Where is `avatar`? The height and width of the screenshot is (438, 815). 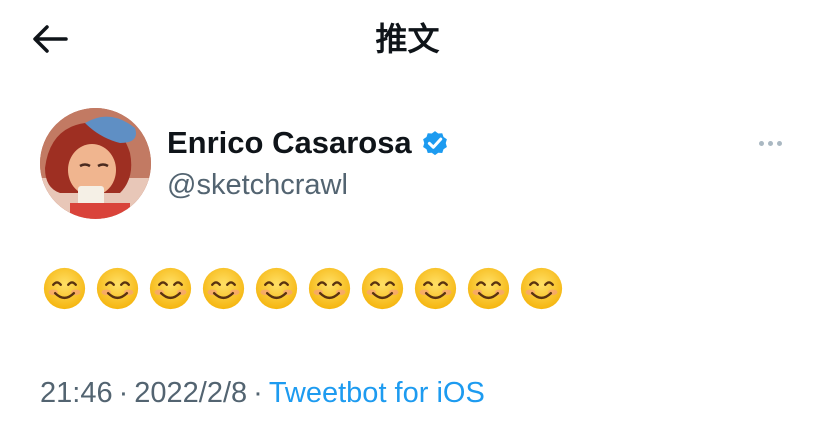
avatar is located at coordinates (95, 163).